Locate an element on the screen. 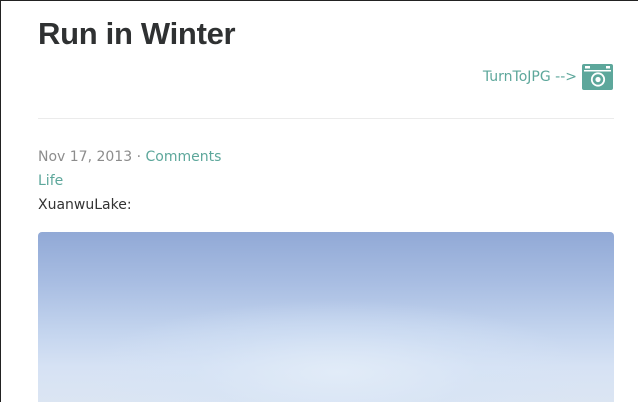 The image size is (638, 402). camera-icon is located at coordinates (597, 76).